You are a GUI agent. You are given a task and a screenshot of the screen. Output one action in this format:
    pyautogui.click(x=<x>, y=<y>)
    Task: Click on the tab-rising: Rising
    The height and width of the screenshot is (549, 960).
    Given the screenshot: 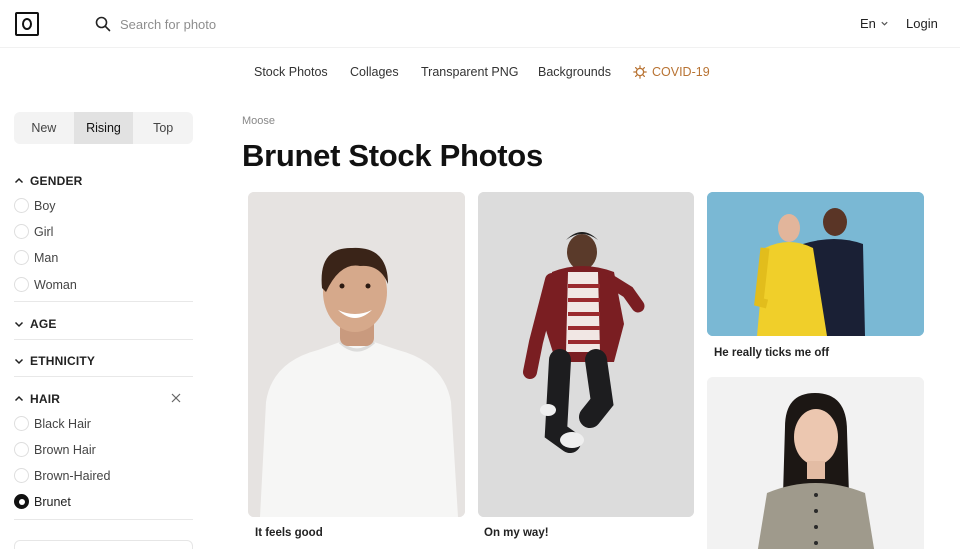 What is the action you would take?
    pyautogui.click(x=103, y=128)
    